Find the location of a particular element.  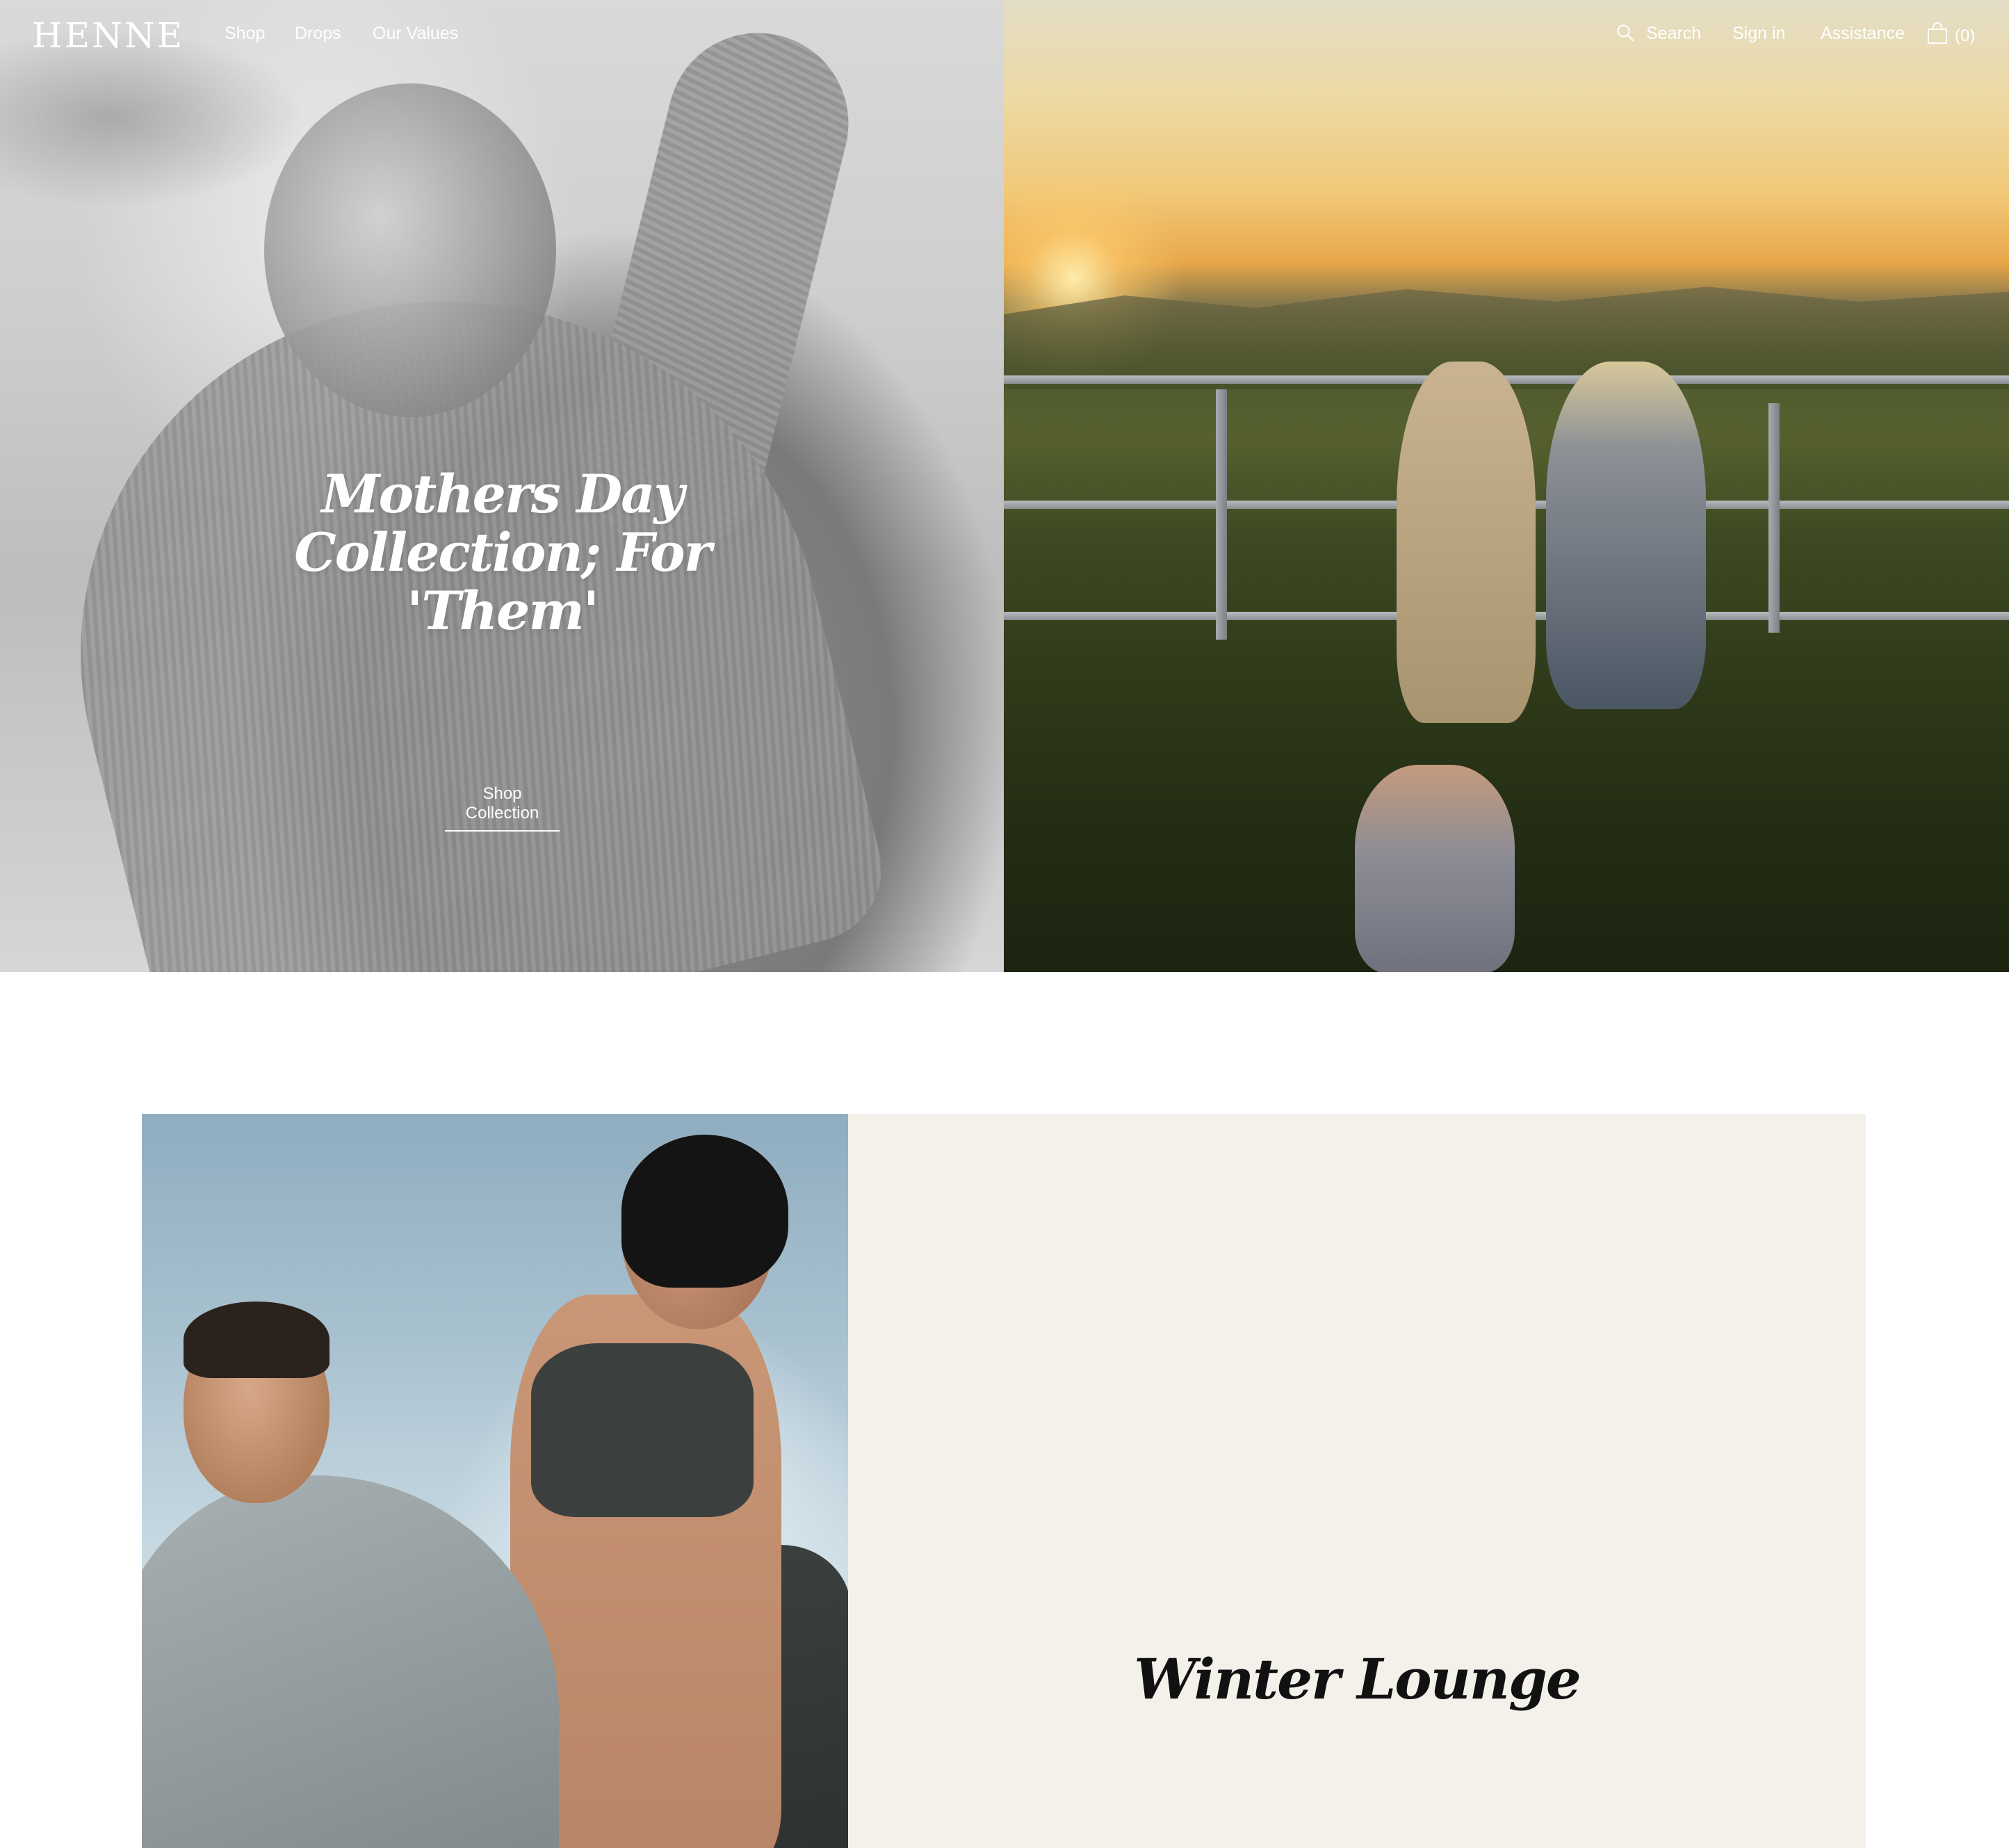

hero-title: Mothers Day Collection; For 'Them' is located at coordinates (503, 552).